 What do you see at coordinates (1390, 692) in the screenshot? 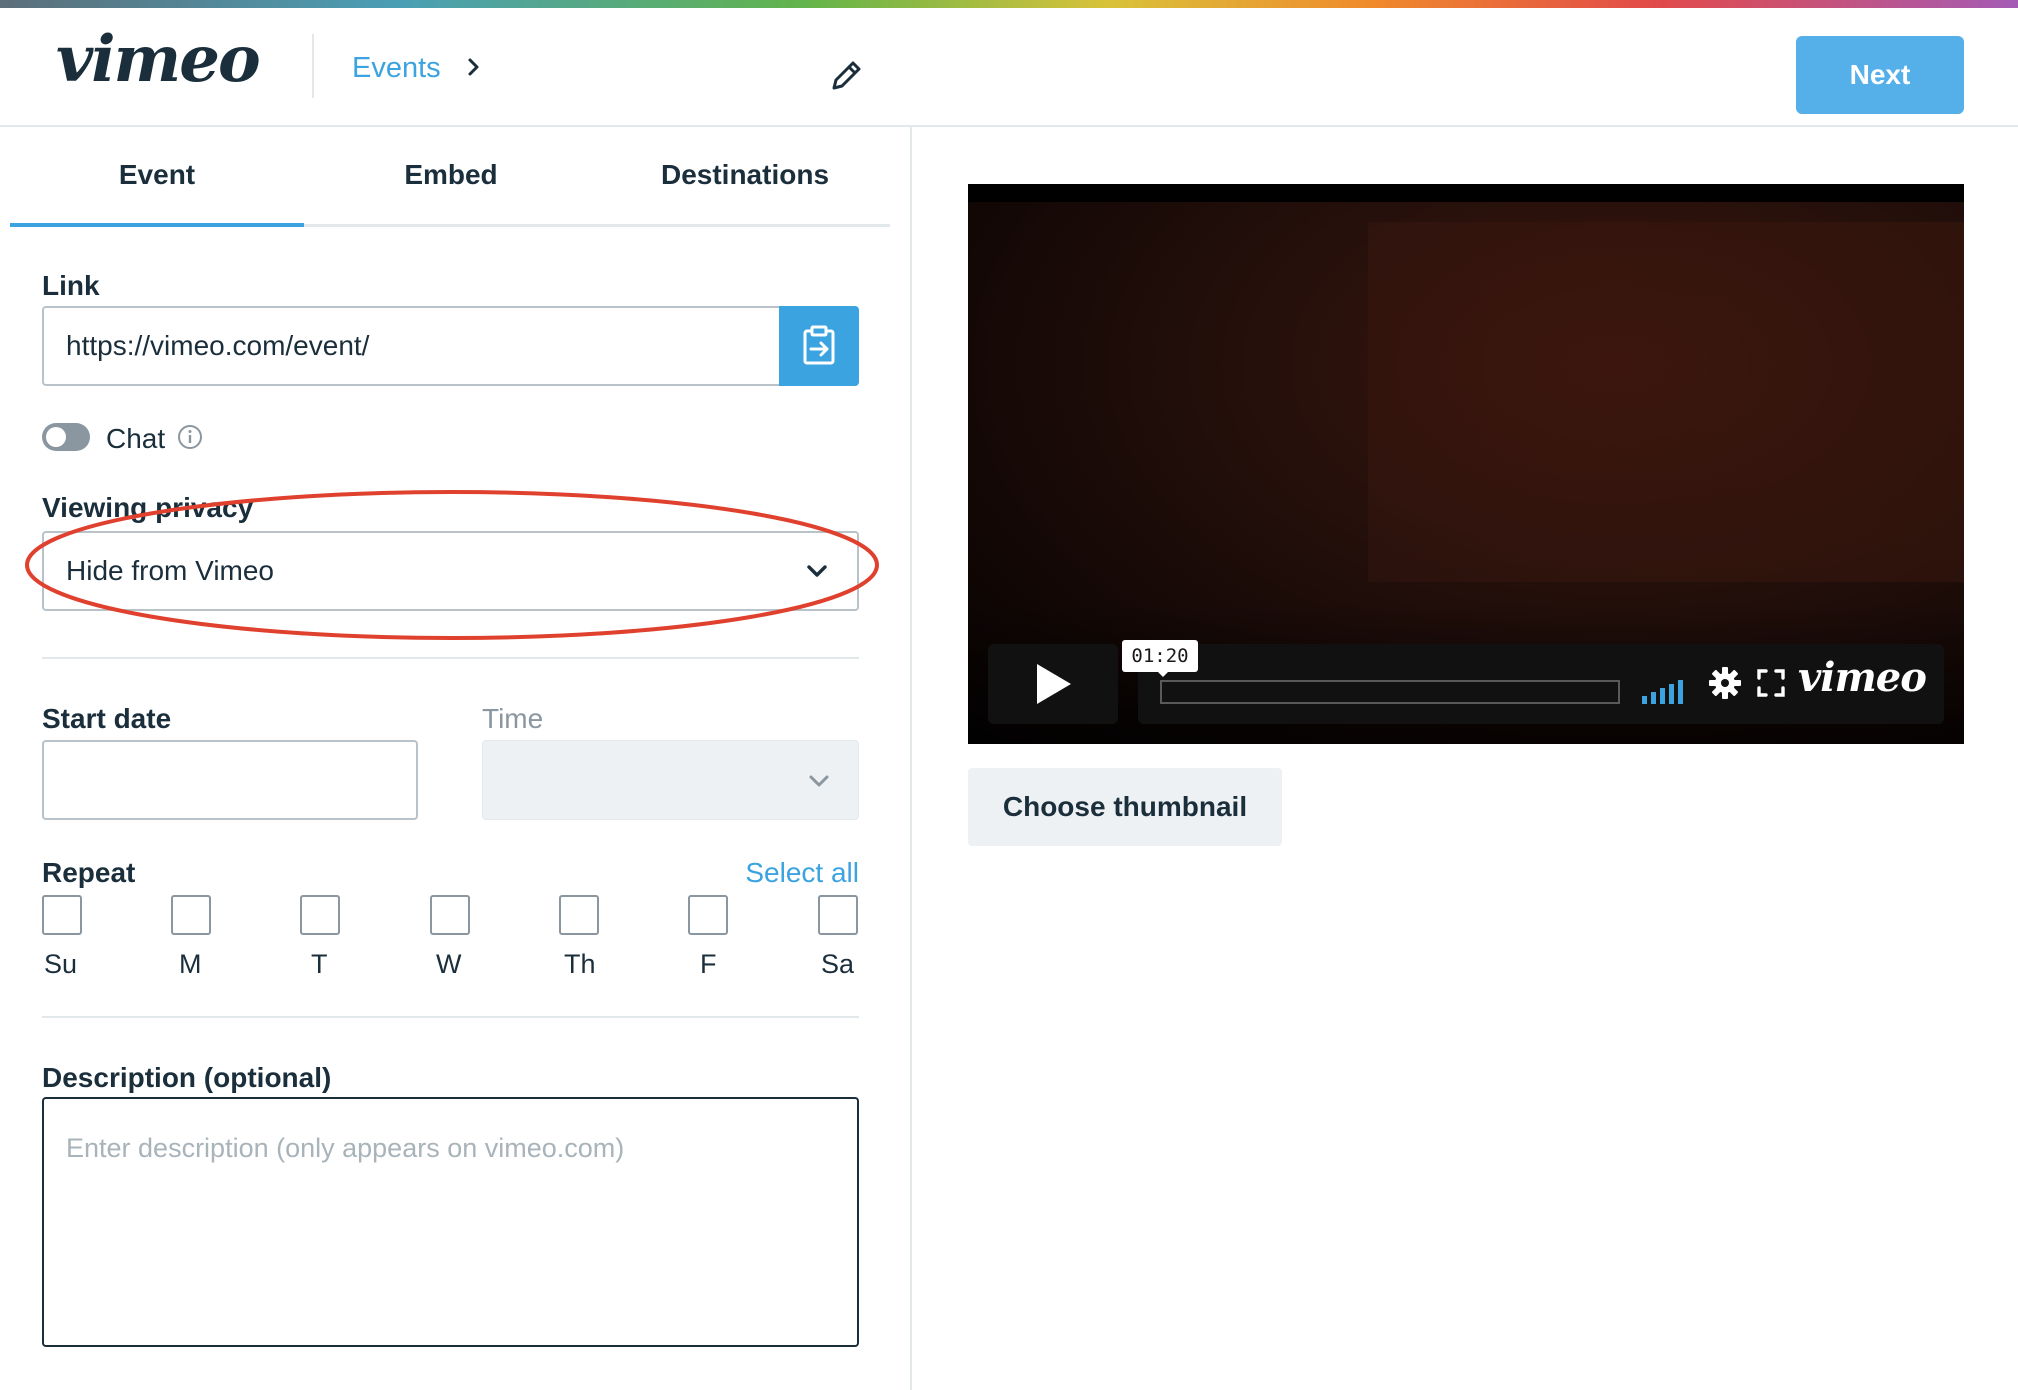
I see `progress-bar` at bounding box center [1390, 692].